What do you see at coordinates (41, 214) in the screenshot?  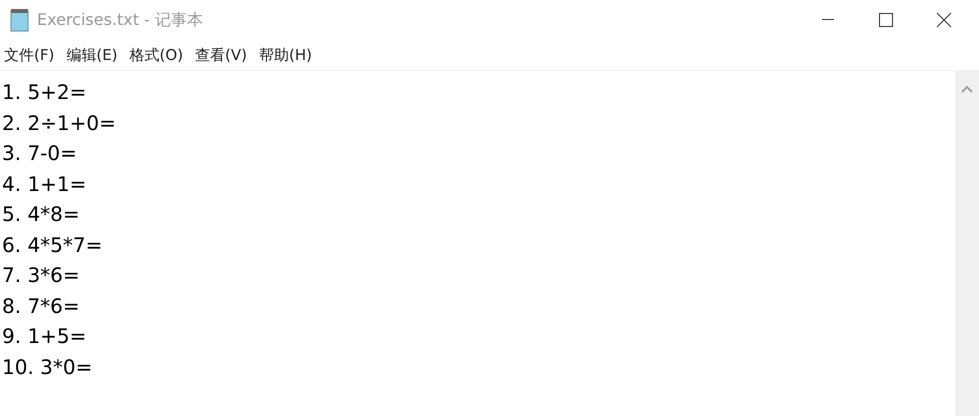 I see `text-line: 5. 4*8=` at bounding box center [41, 214].